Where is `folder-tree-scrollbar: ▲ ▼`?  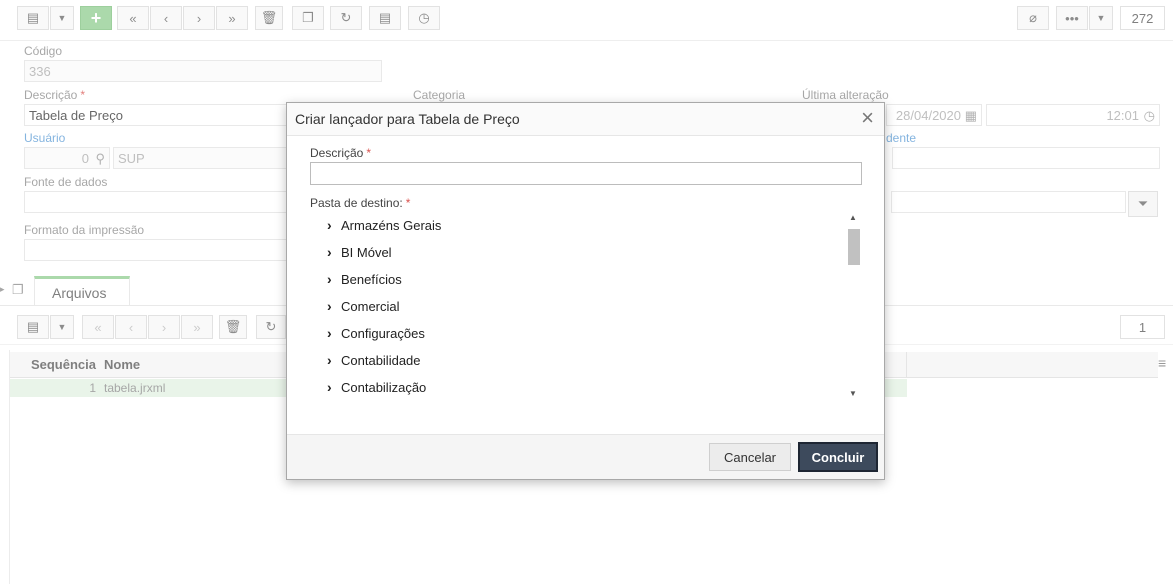 folder-tree-scrollbar: ▲ ▼ is located at coordinates (854, 308).